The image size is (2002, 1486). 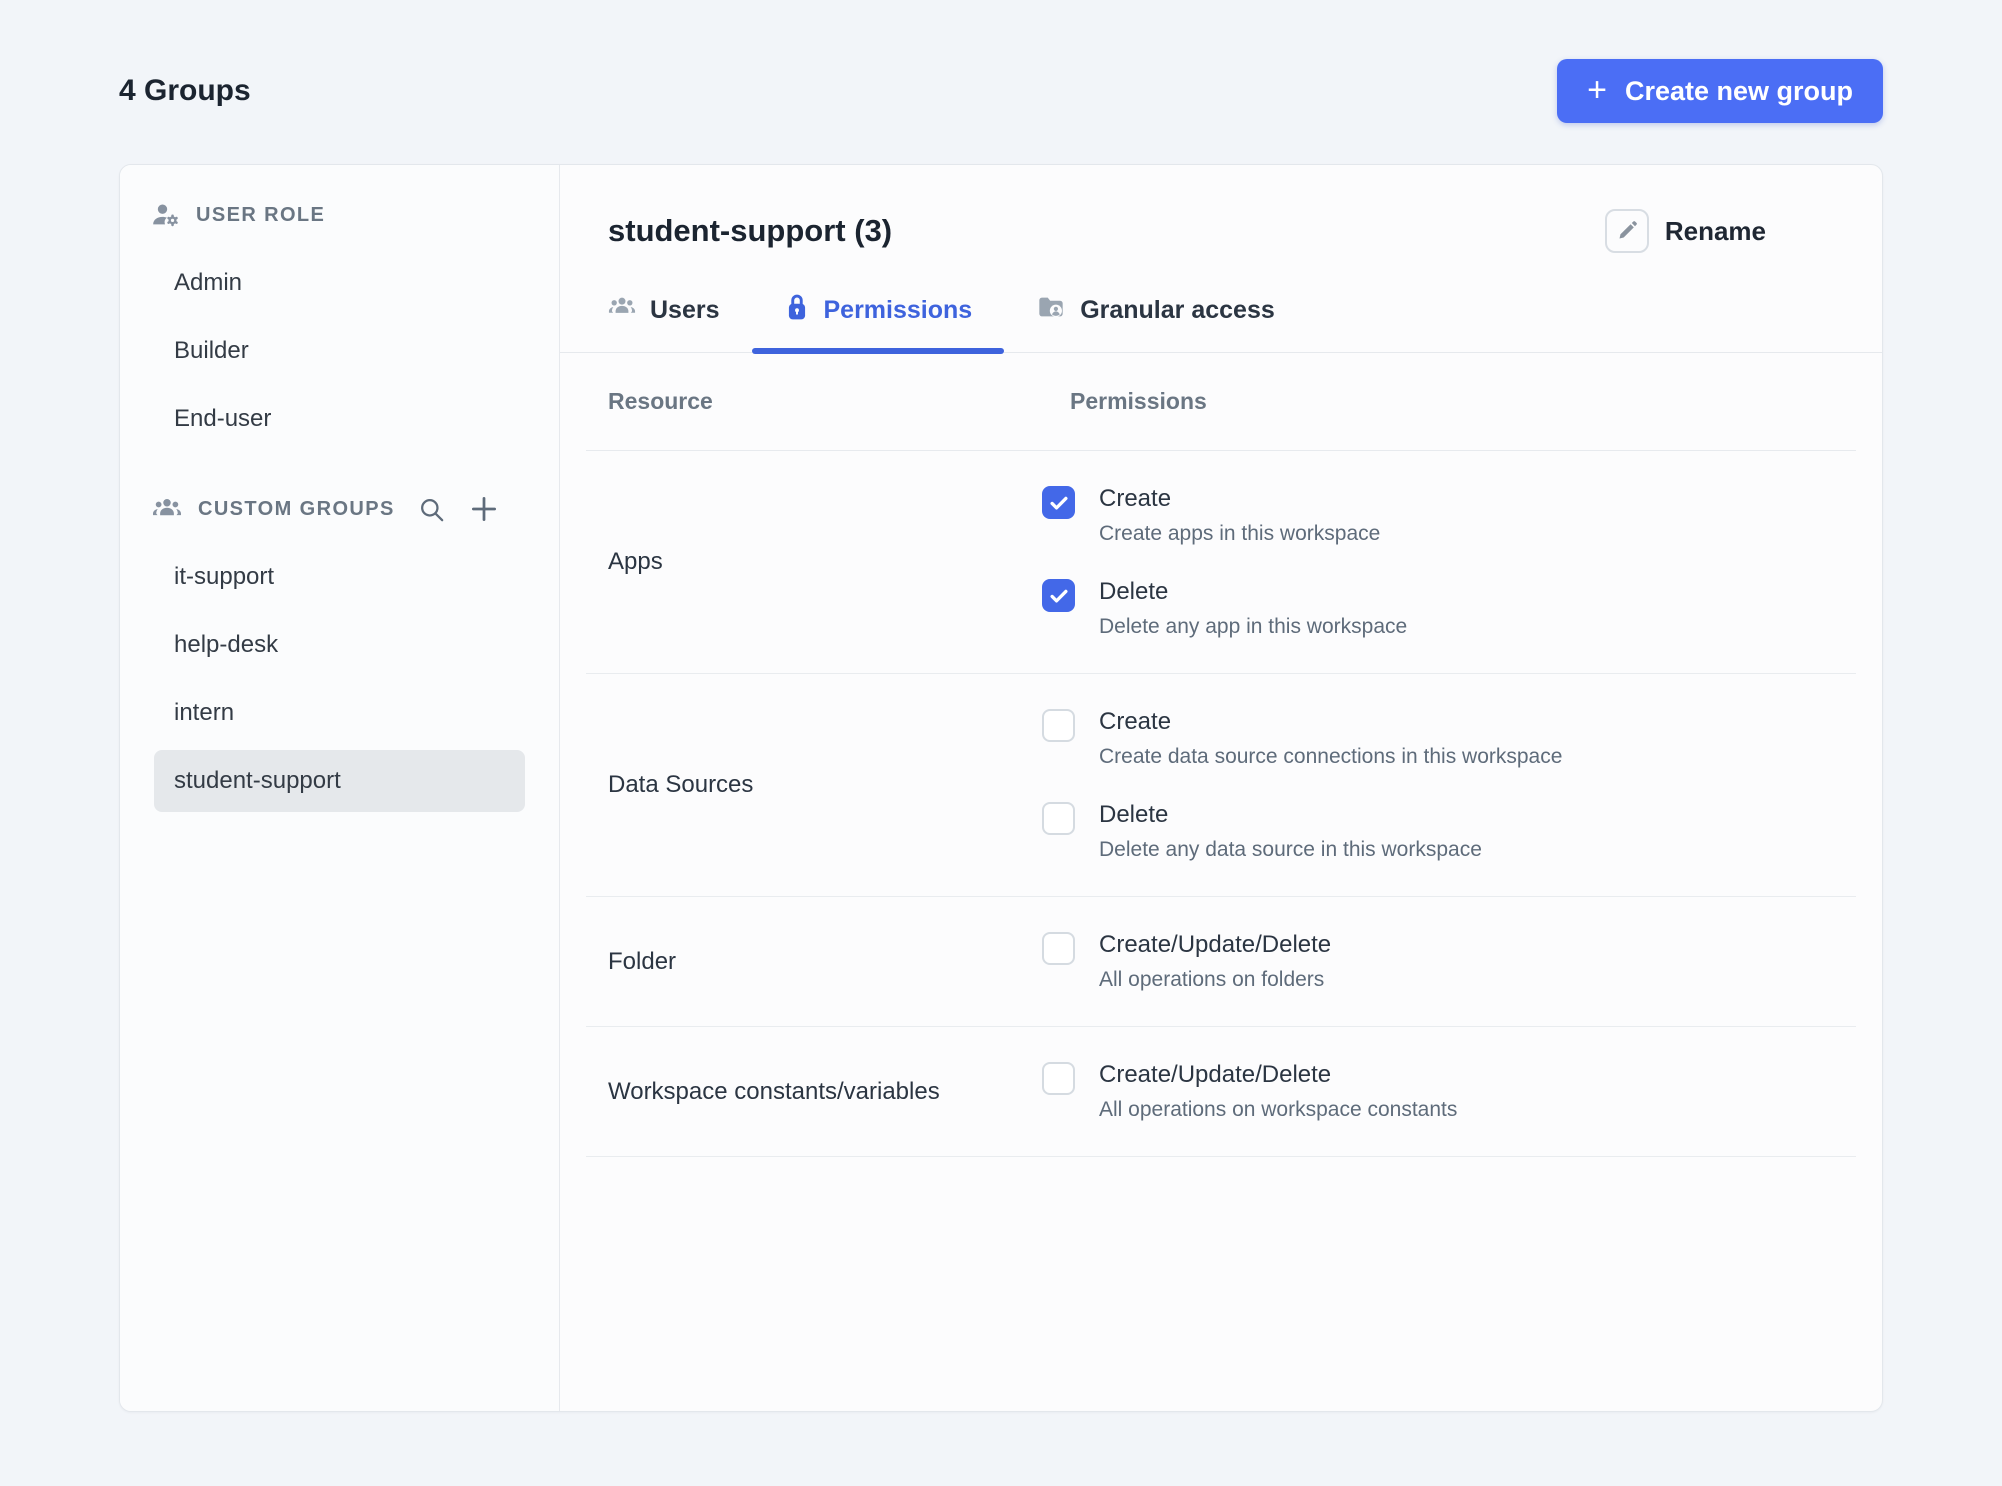 I want to click on page-header: 4 Groups + Create new group, so click(x=1001, y=91).